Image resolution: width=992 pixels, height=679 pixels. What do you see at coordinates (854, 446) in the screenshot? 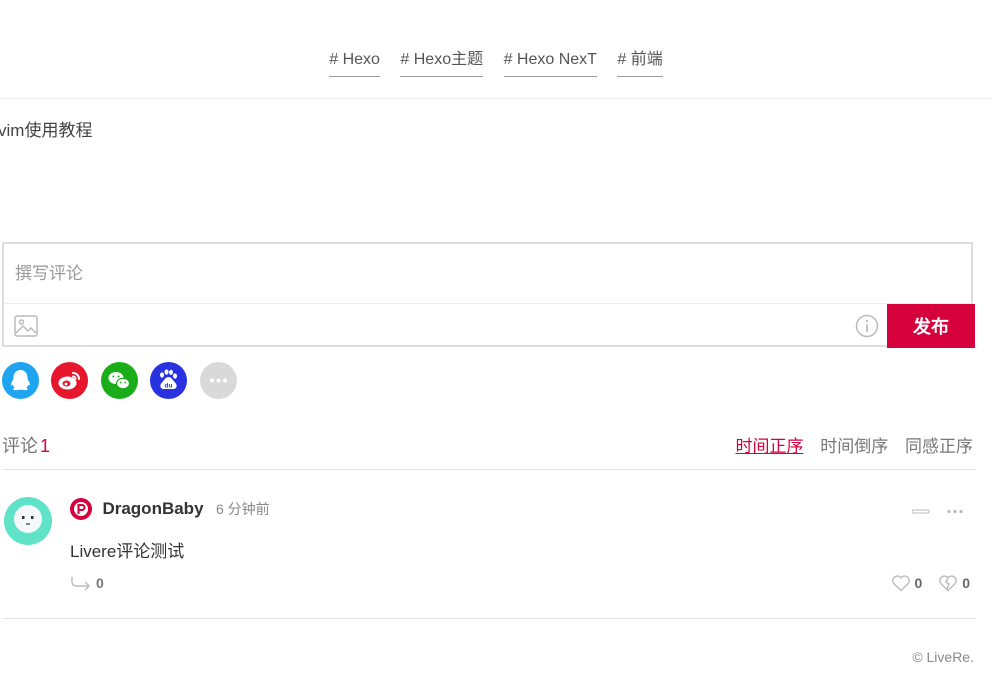
I see `sort-newest: 时间倒序` at bounding box center [854, 446].